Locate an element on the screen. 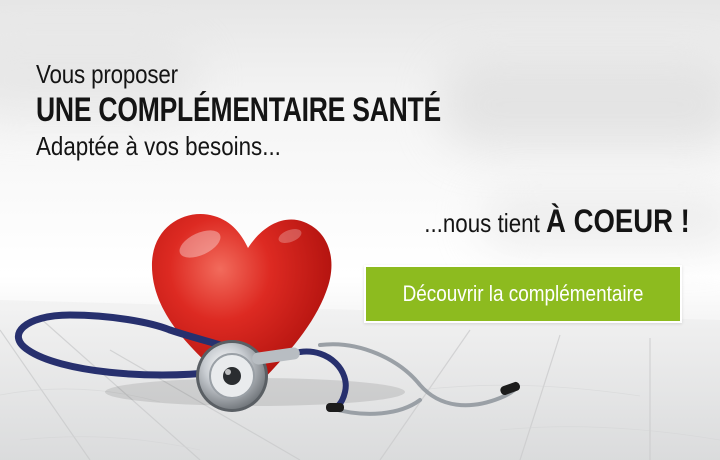  headline-intro: Vous proposer is located at coordinates (107, 74).